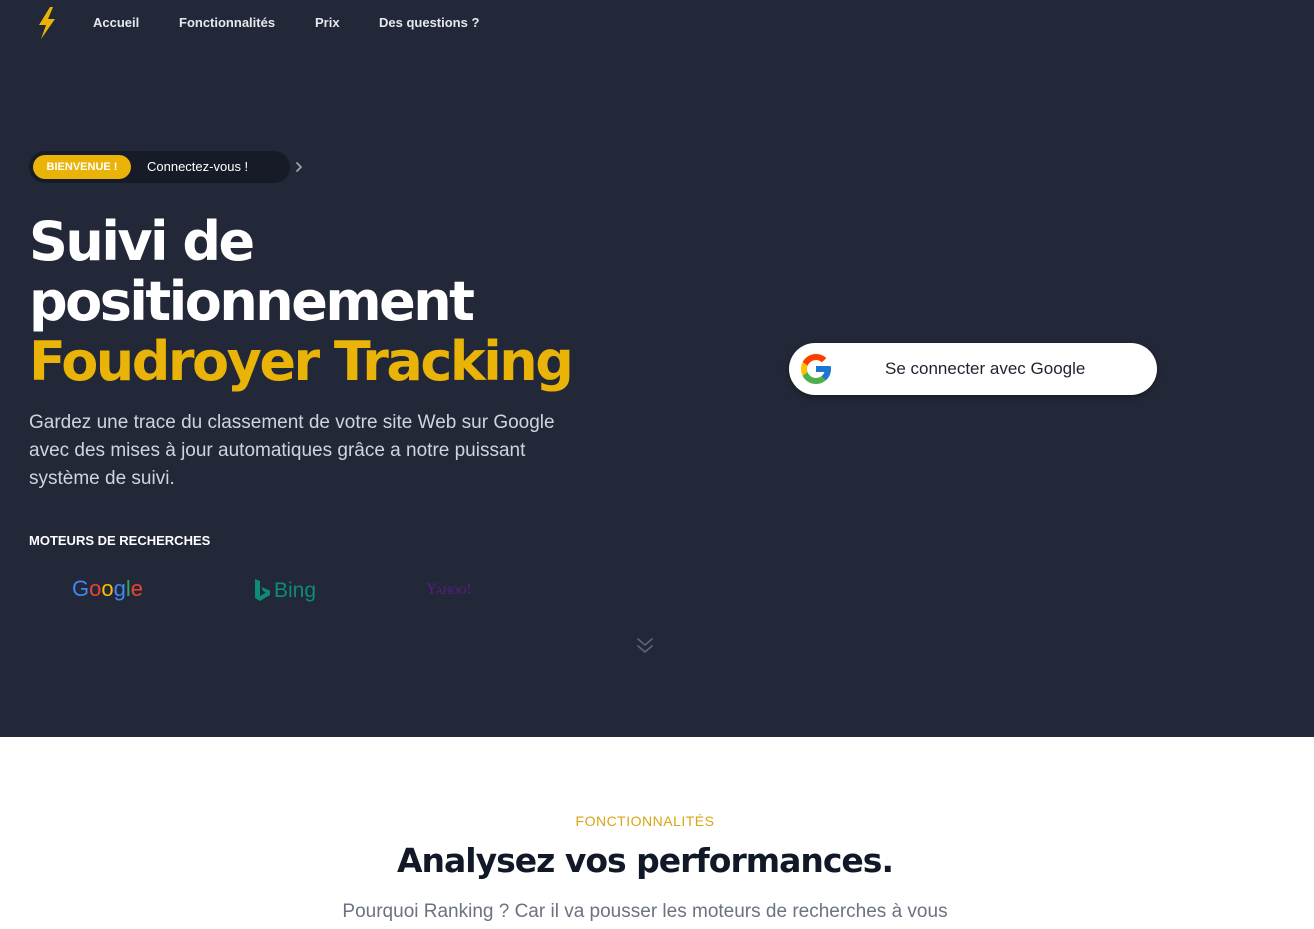 This screenshot has width=1314, height=929. Describe the element at coordinates (645, 646) in the screenshot. I see `scroll-down-chevrons-icon` at that location.